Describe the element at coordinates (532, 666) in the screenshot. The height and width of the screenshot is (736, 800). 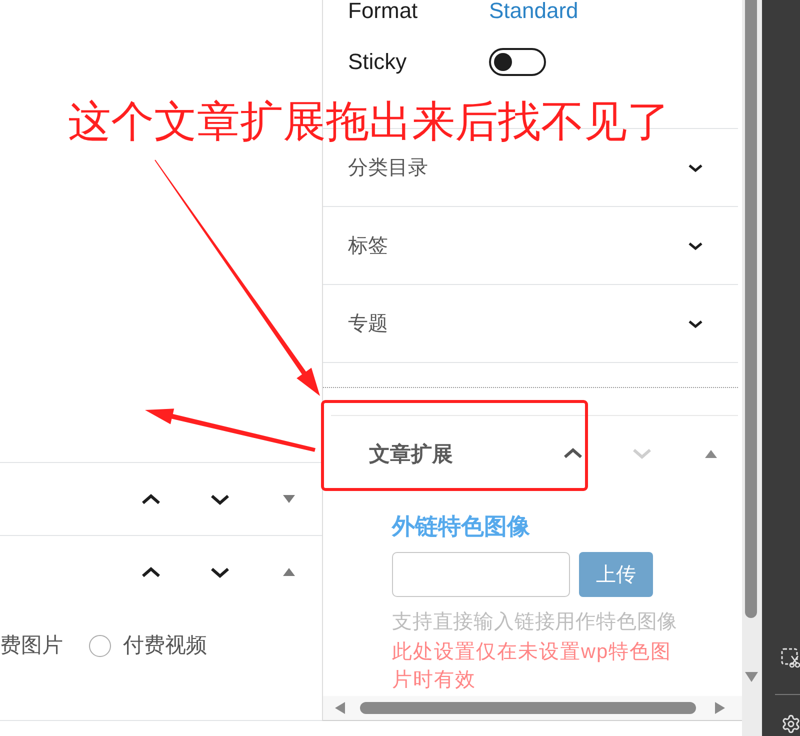
I see `warning-text: 此处设置仅在未设置wp特色图片时有效` at that location.